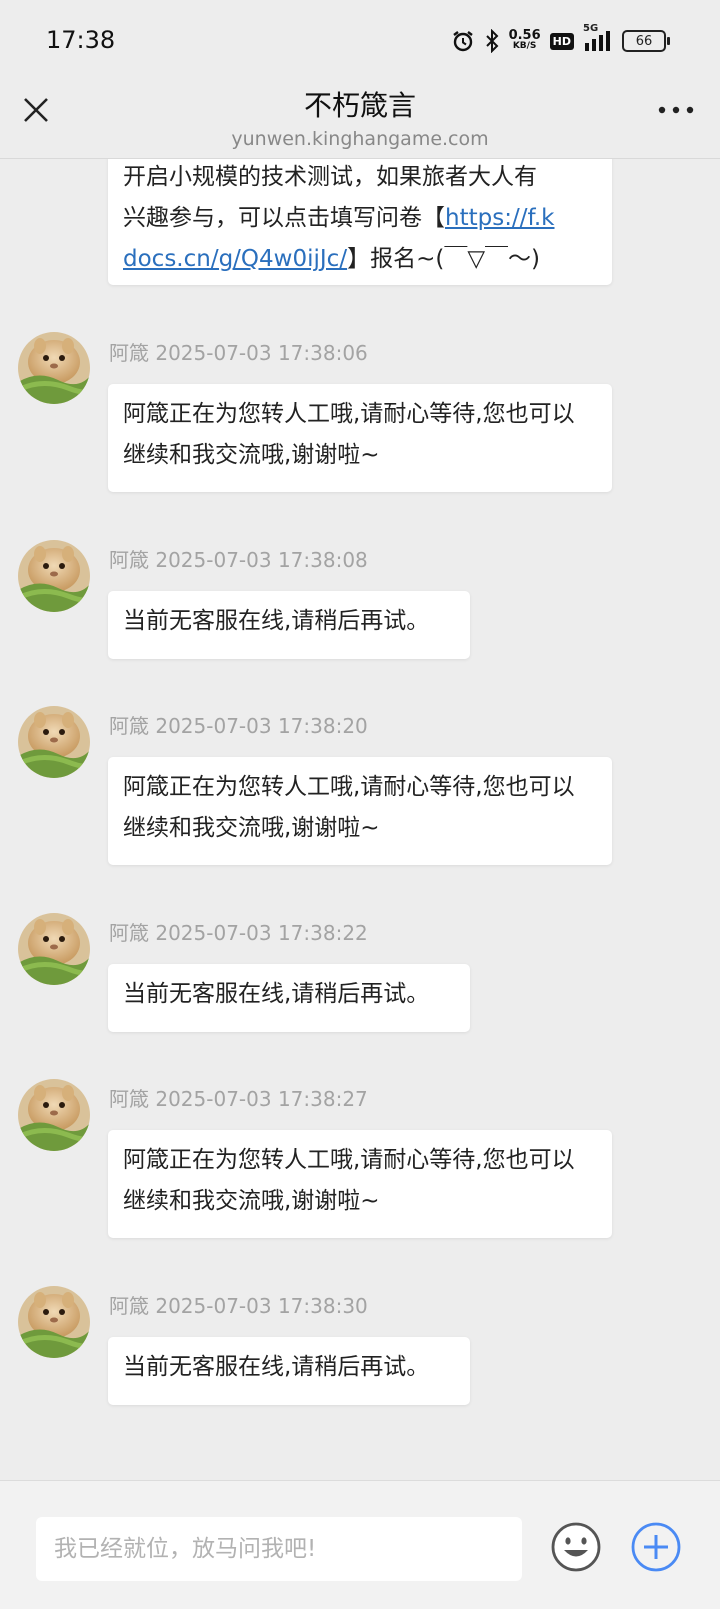  What do you see at coordinates (279, 1549) in the screenshot?
I see `message-input` at bounding box center [279, 1549].